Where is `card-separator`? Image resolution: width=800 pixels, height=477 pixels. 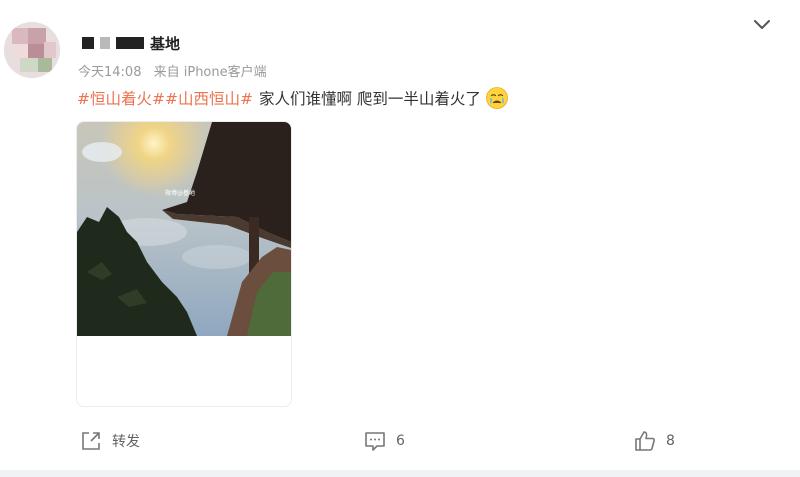 card-separator is located at coordinates (400, 473).